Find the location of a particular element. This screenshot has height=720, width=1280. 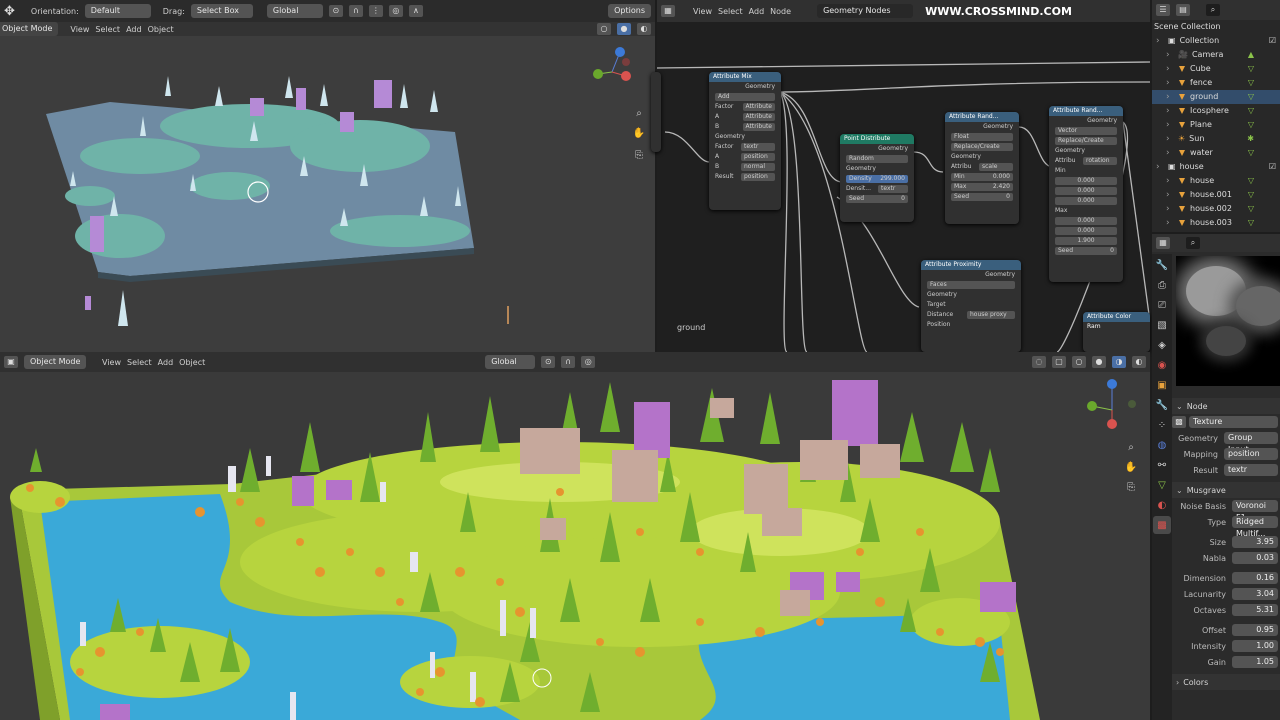

render-tab-icon: ⎙ is located at coordinates (1162, 285).